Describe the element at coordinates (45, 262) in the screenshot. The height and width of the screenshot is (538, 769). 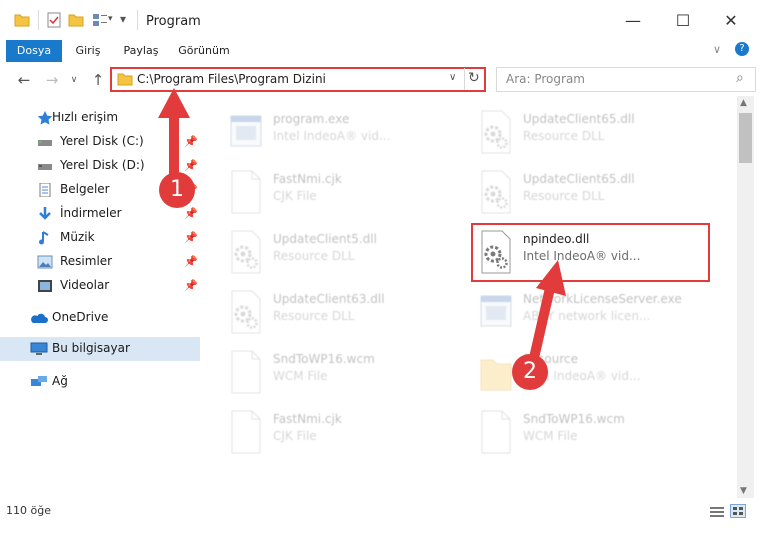
I see `pictures-icon` at that location.